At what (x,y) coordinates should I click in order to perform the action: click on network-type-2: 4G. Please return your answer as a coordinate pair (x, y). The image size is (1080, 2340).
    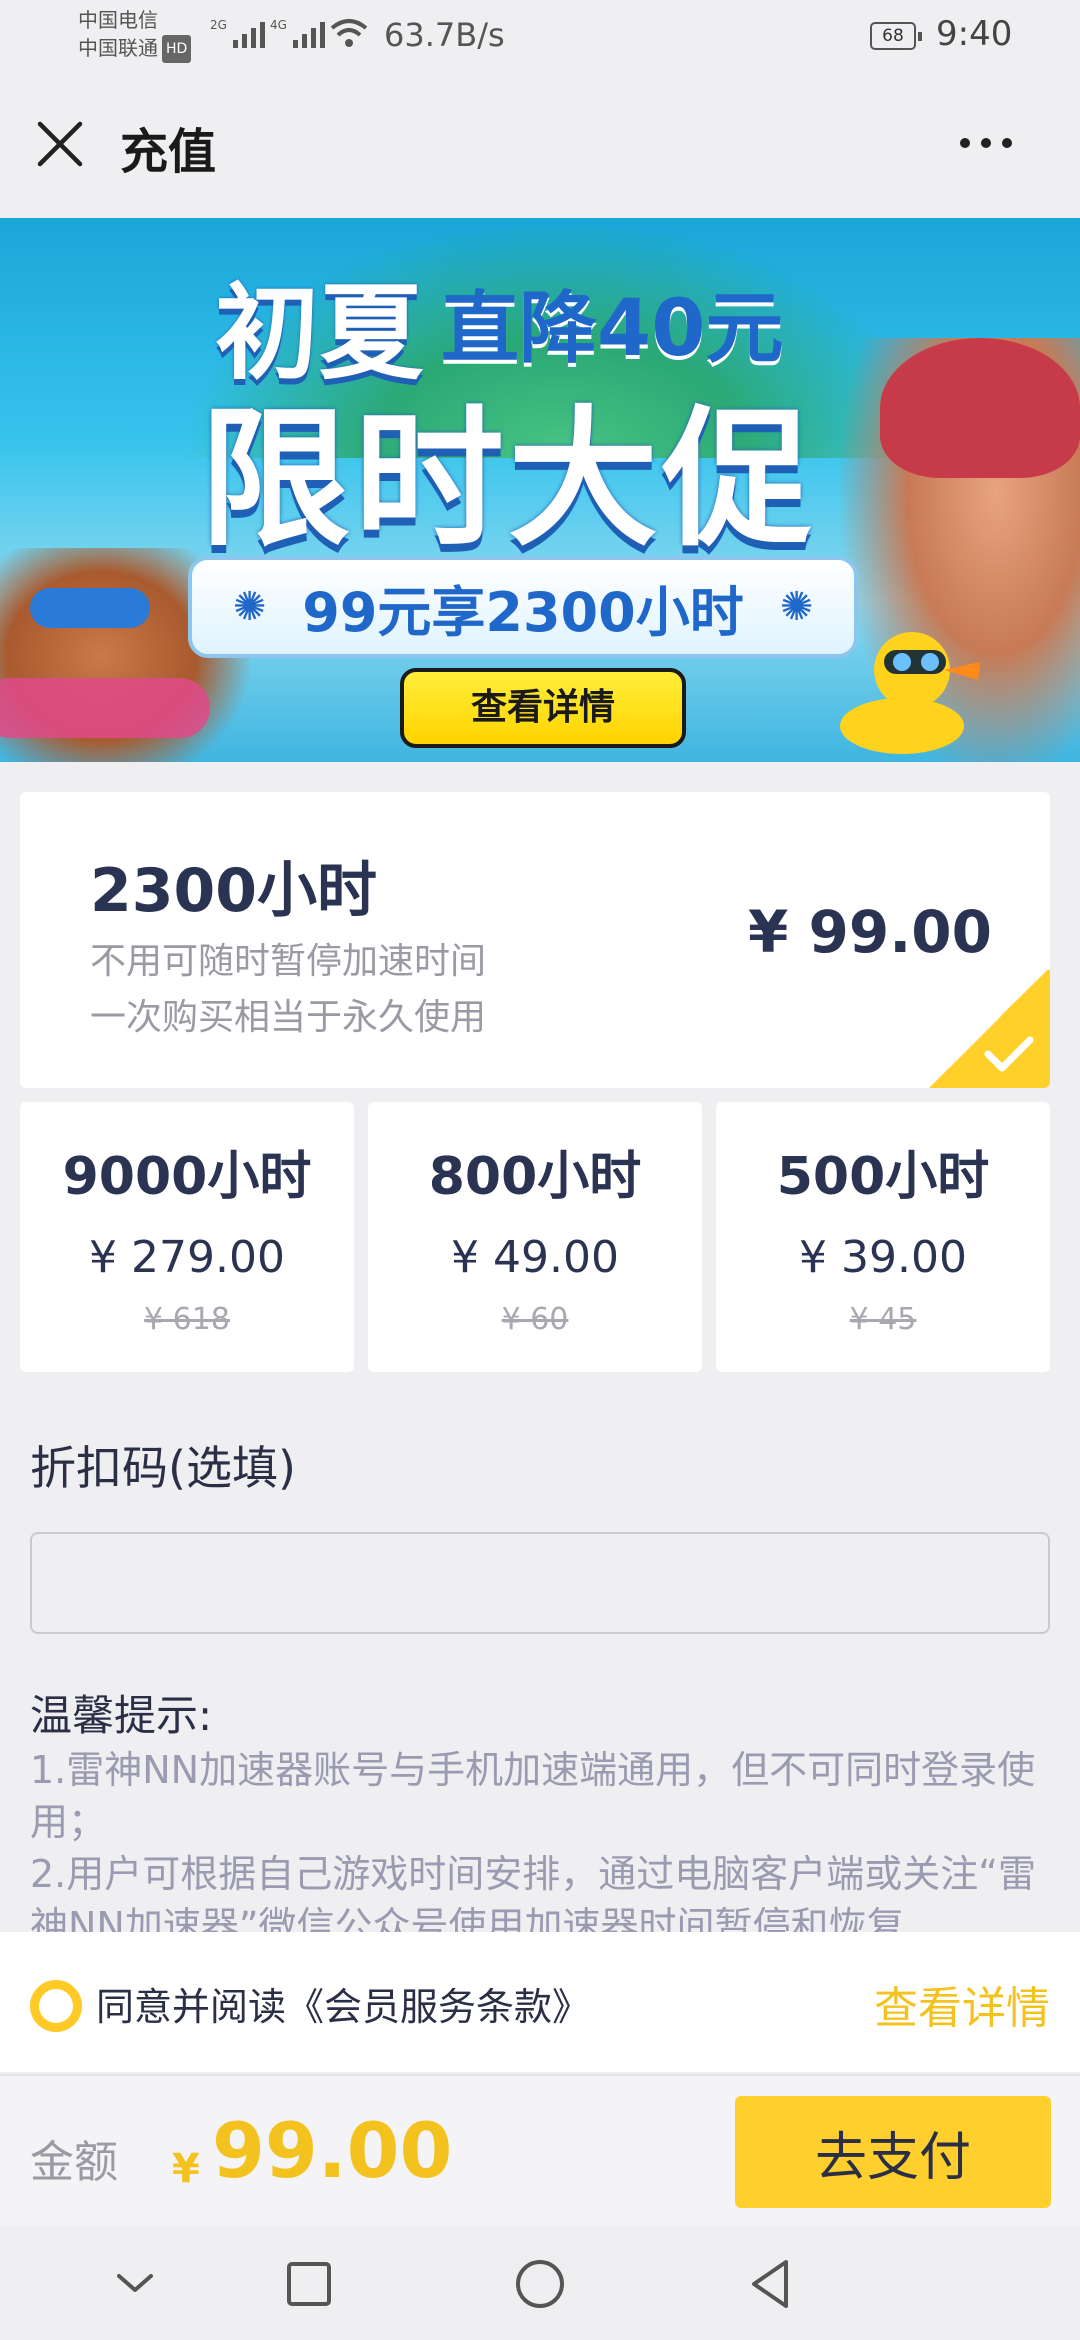
    Looking at the image, I should click on (278, 25).